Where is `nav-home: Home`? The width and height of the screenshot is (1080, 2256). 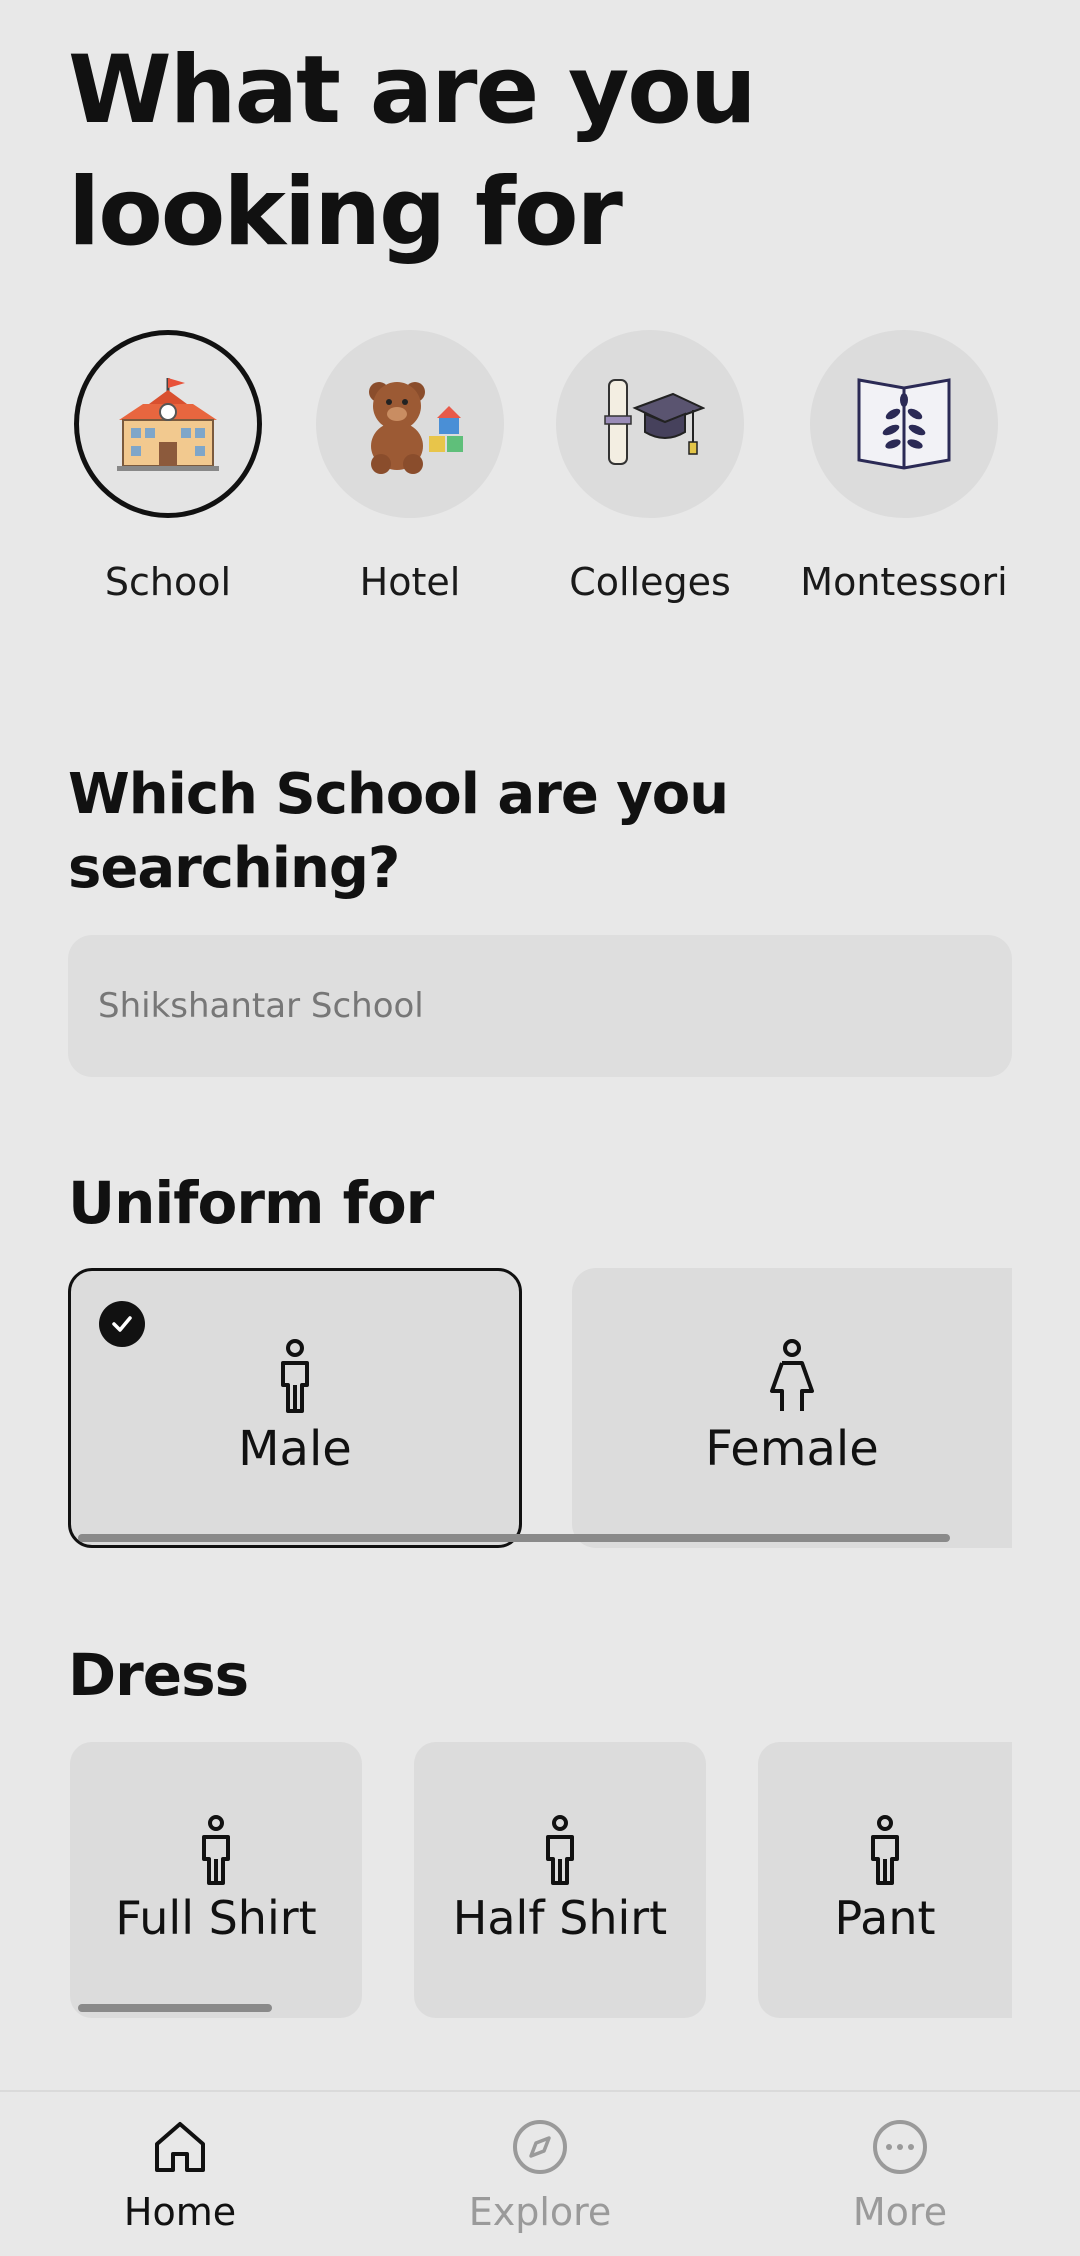
nav-home: Home is located at coordinates (180, 2176).